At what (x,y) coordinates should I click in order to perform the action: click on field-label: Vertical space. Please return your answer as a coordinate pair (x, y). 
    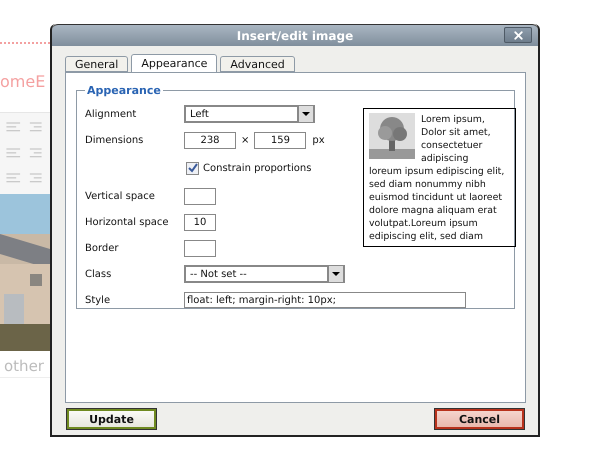
    Looking at the image, I should click on (120, 196).